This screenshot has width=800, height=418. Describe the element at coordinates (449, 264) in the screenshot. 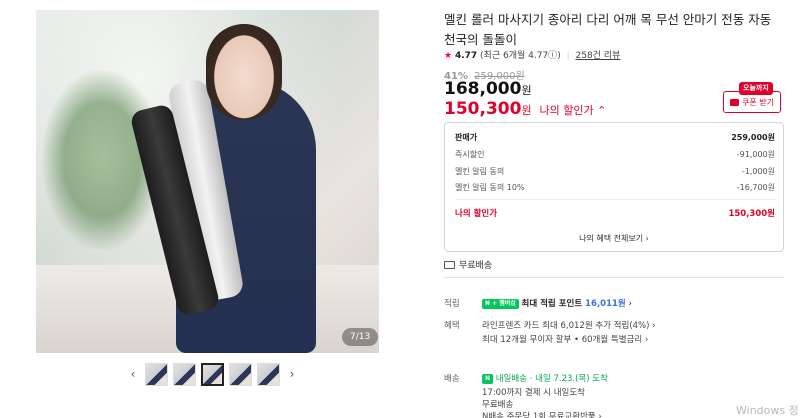

I see `truck-icon` at that location.